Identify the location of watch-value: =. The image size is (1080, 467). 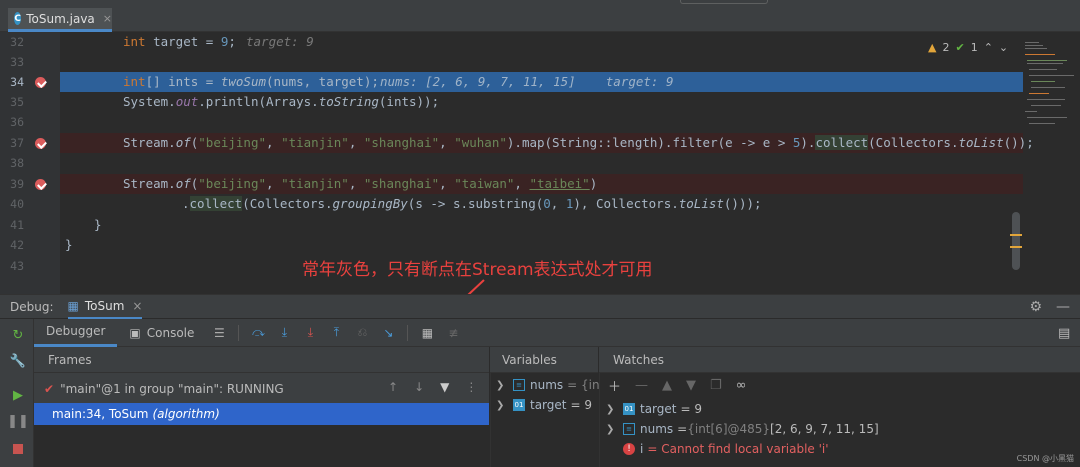
(682, 429).